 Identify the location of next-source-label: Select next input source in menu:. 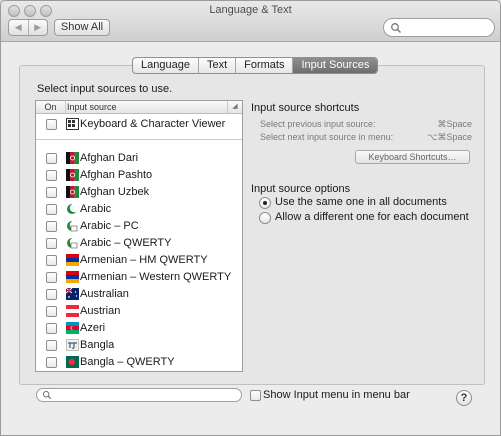
(327, 137).